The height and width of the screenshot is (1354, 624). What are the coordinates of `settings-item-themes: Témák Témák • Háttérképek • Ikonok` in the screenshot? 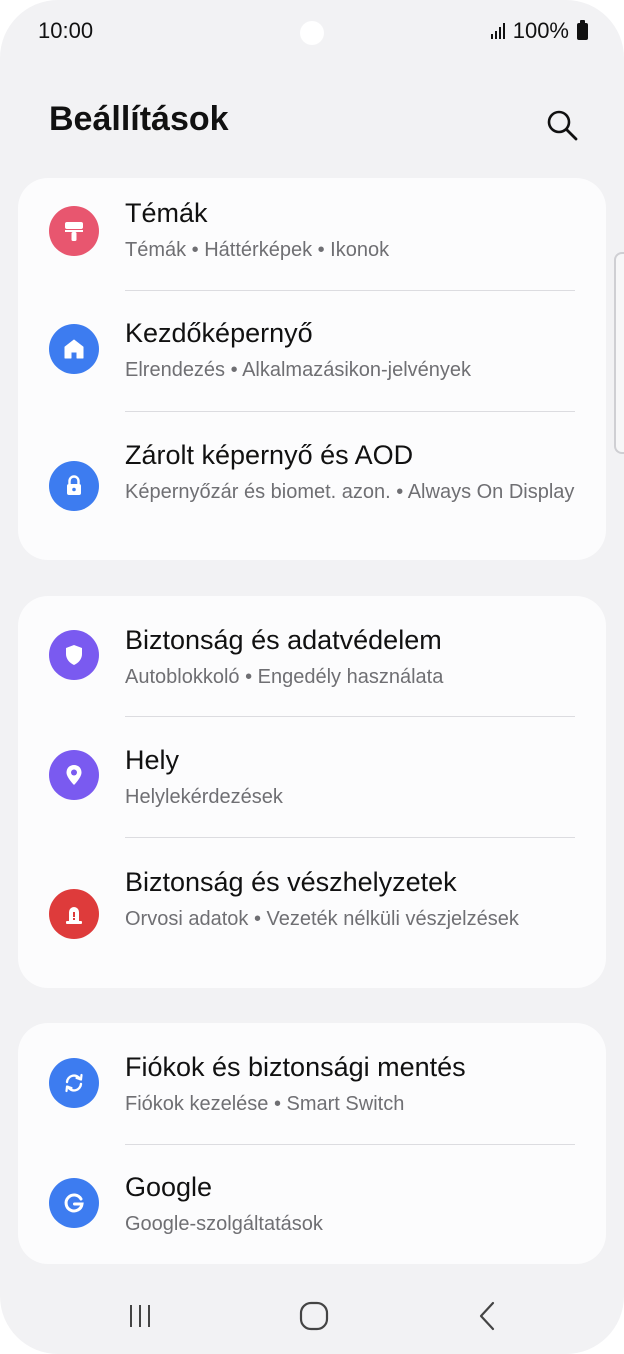 It's located at (312, 234).